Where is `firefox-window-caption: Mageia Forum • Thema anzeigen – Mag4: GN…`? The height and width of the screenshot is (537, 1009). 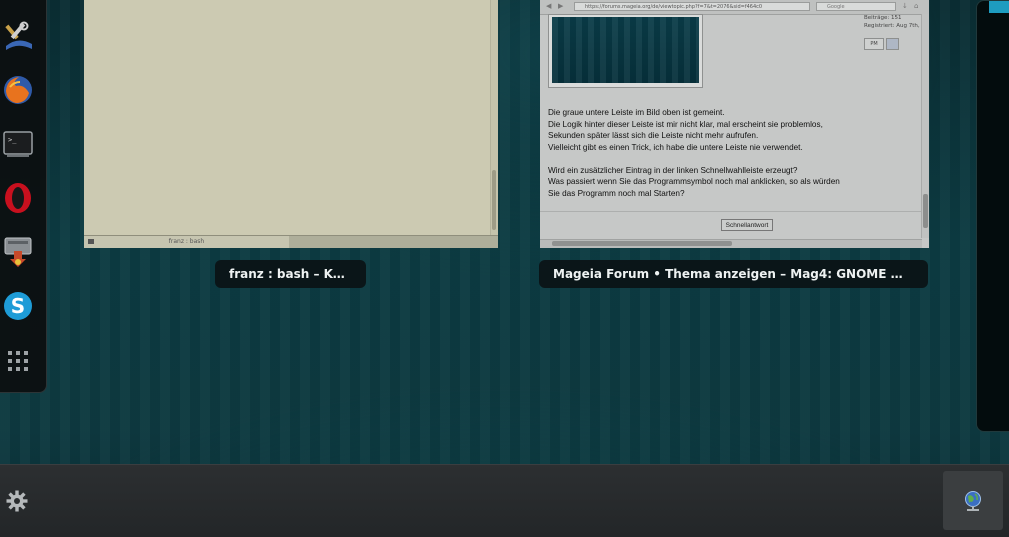
firefox-window-caption: Mageia Forum • Thema anzeigen – Mag4: GN… is located at coordinates (733, 274).